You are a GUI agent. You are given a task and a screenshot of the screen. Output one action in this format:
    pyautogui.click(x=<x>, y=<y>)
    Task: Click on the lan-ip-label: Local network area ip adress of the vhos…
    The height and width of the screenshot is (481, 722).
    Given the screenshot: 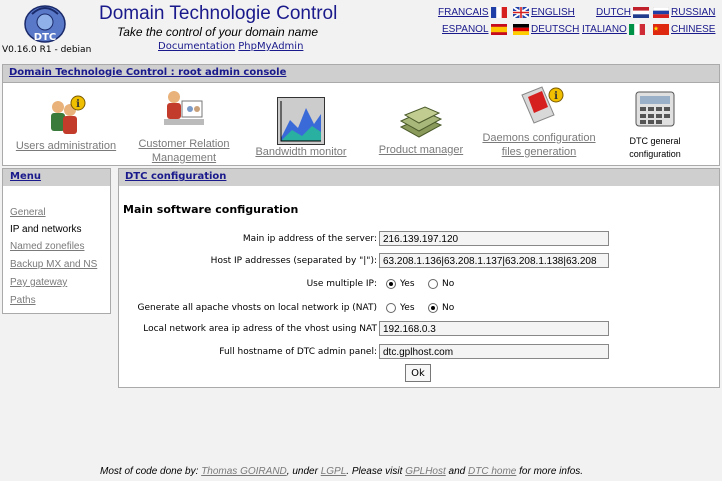 What is the action you would take?
    pyautogui.click(x=260, y=329)
    